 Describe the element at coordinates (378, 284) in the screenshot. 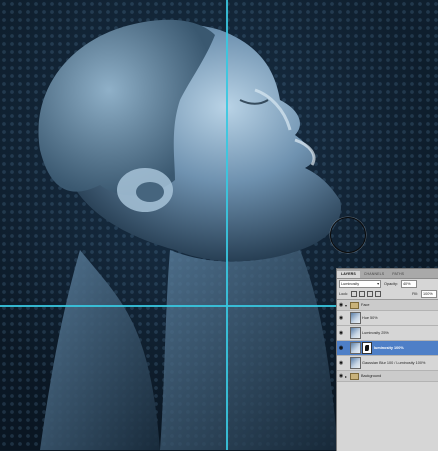

I see `chevron-down-icon: ▾` at that location.